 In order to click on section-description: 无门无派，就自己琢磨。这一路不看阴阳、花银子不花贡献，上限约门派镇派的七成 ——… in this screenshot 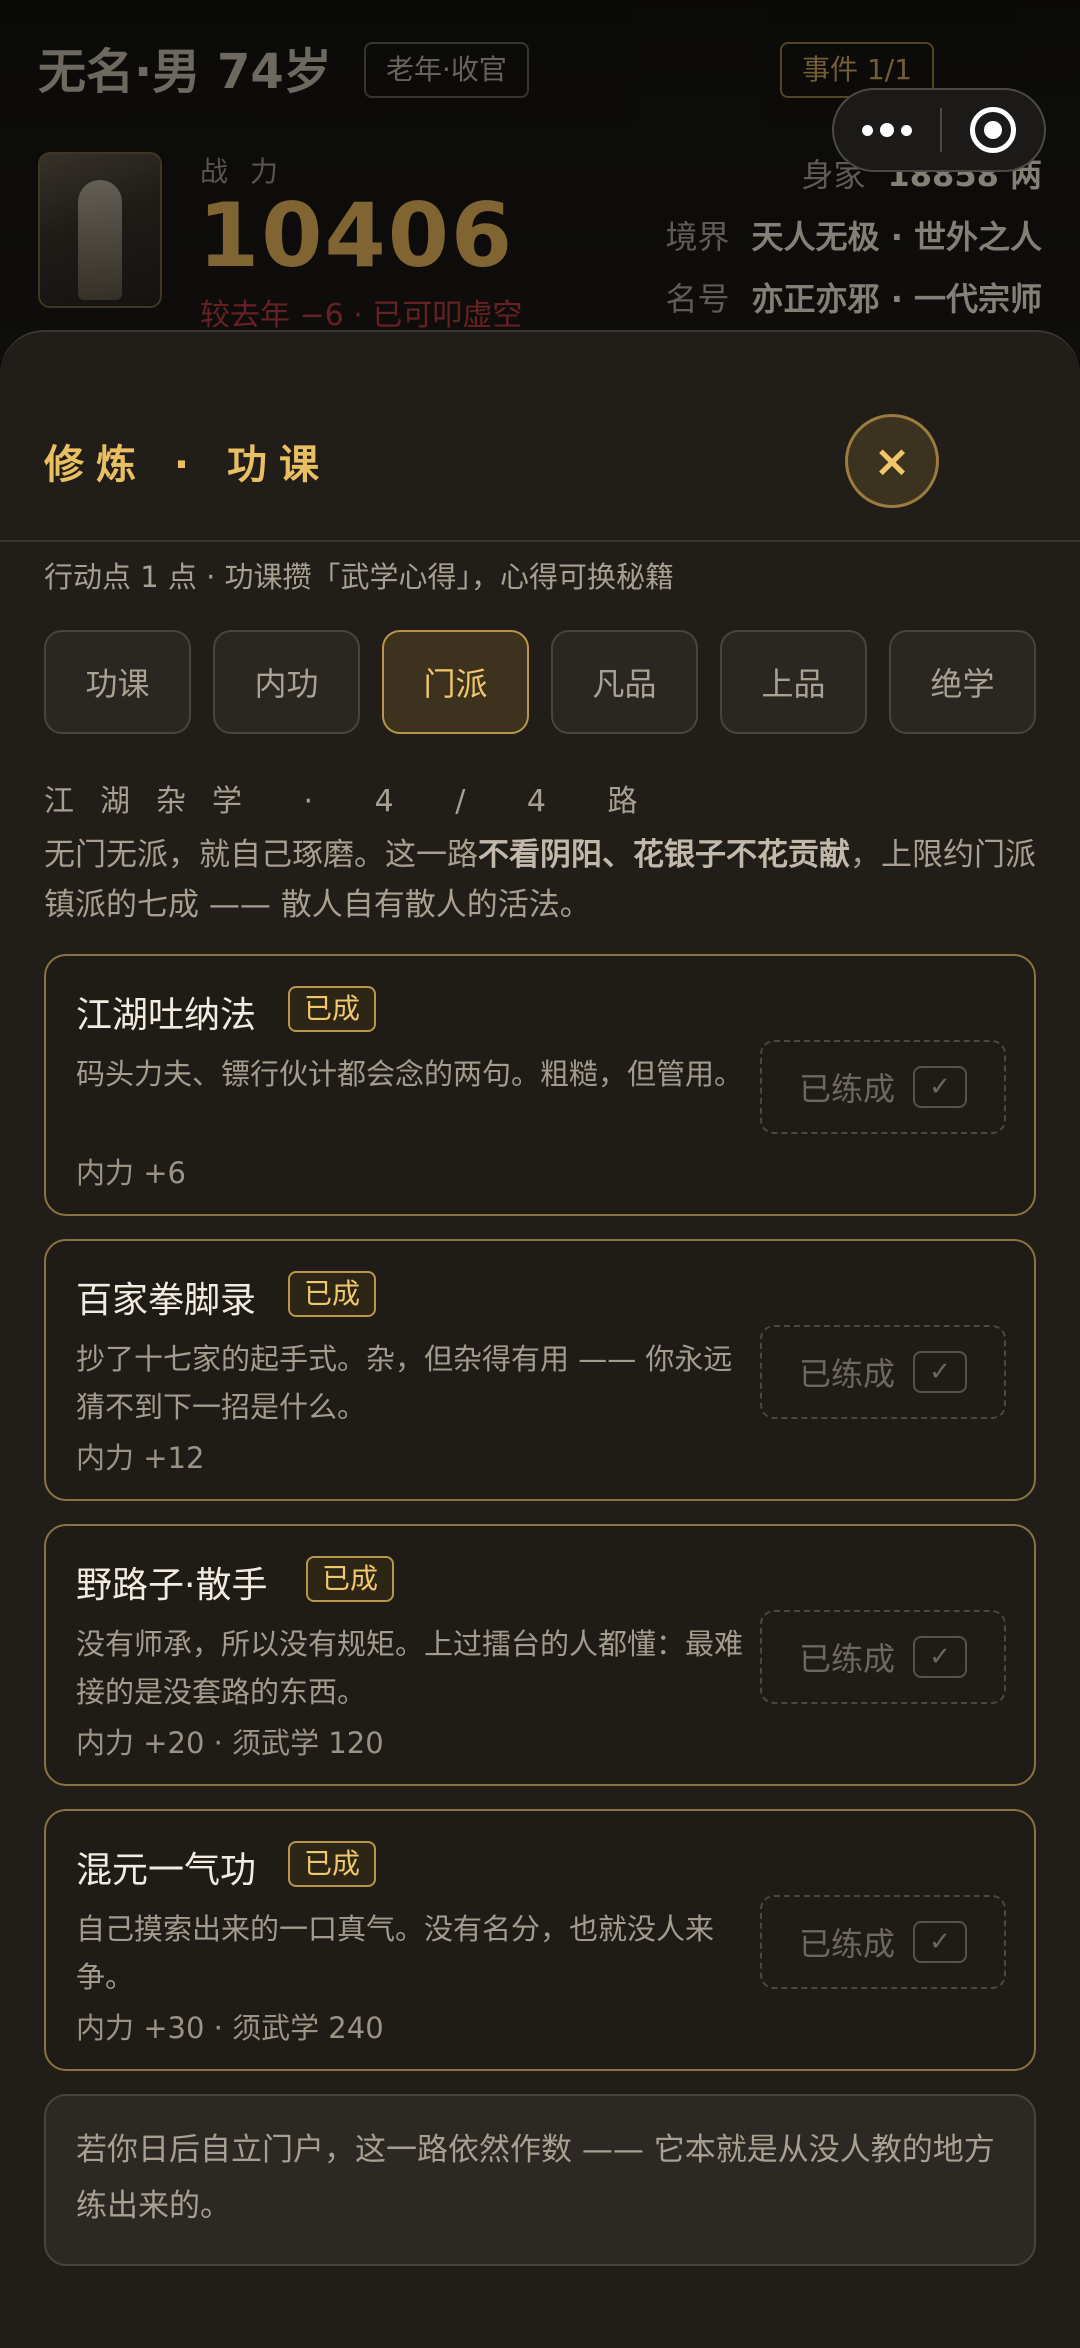, I will do `click(540, 880)`.